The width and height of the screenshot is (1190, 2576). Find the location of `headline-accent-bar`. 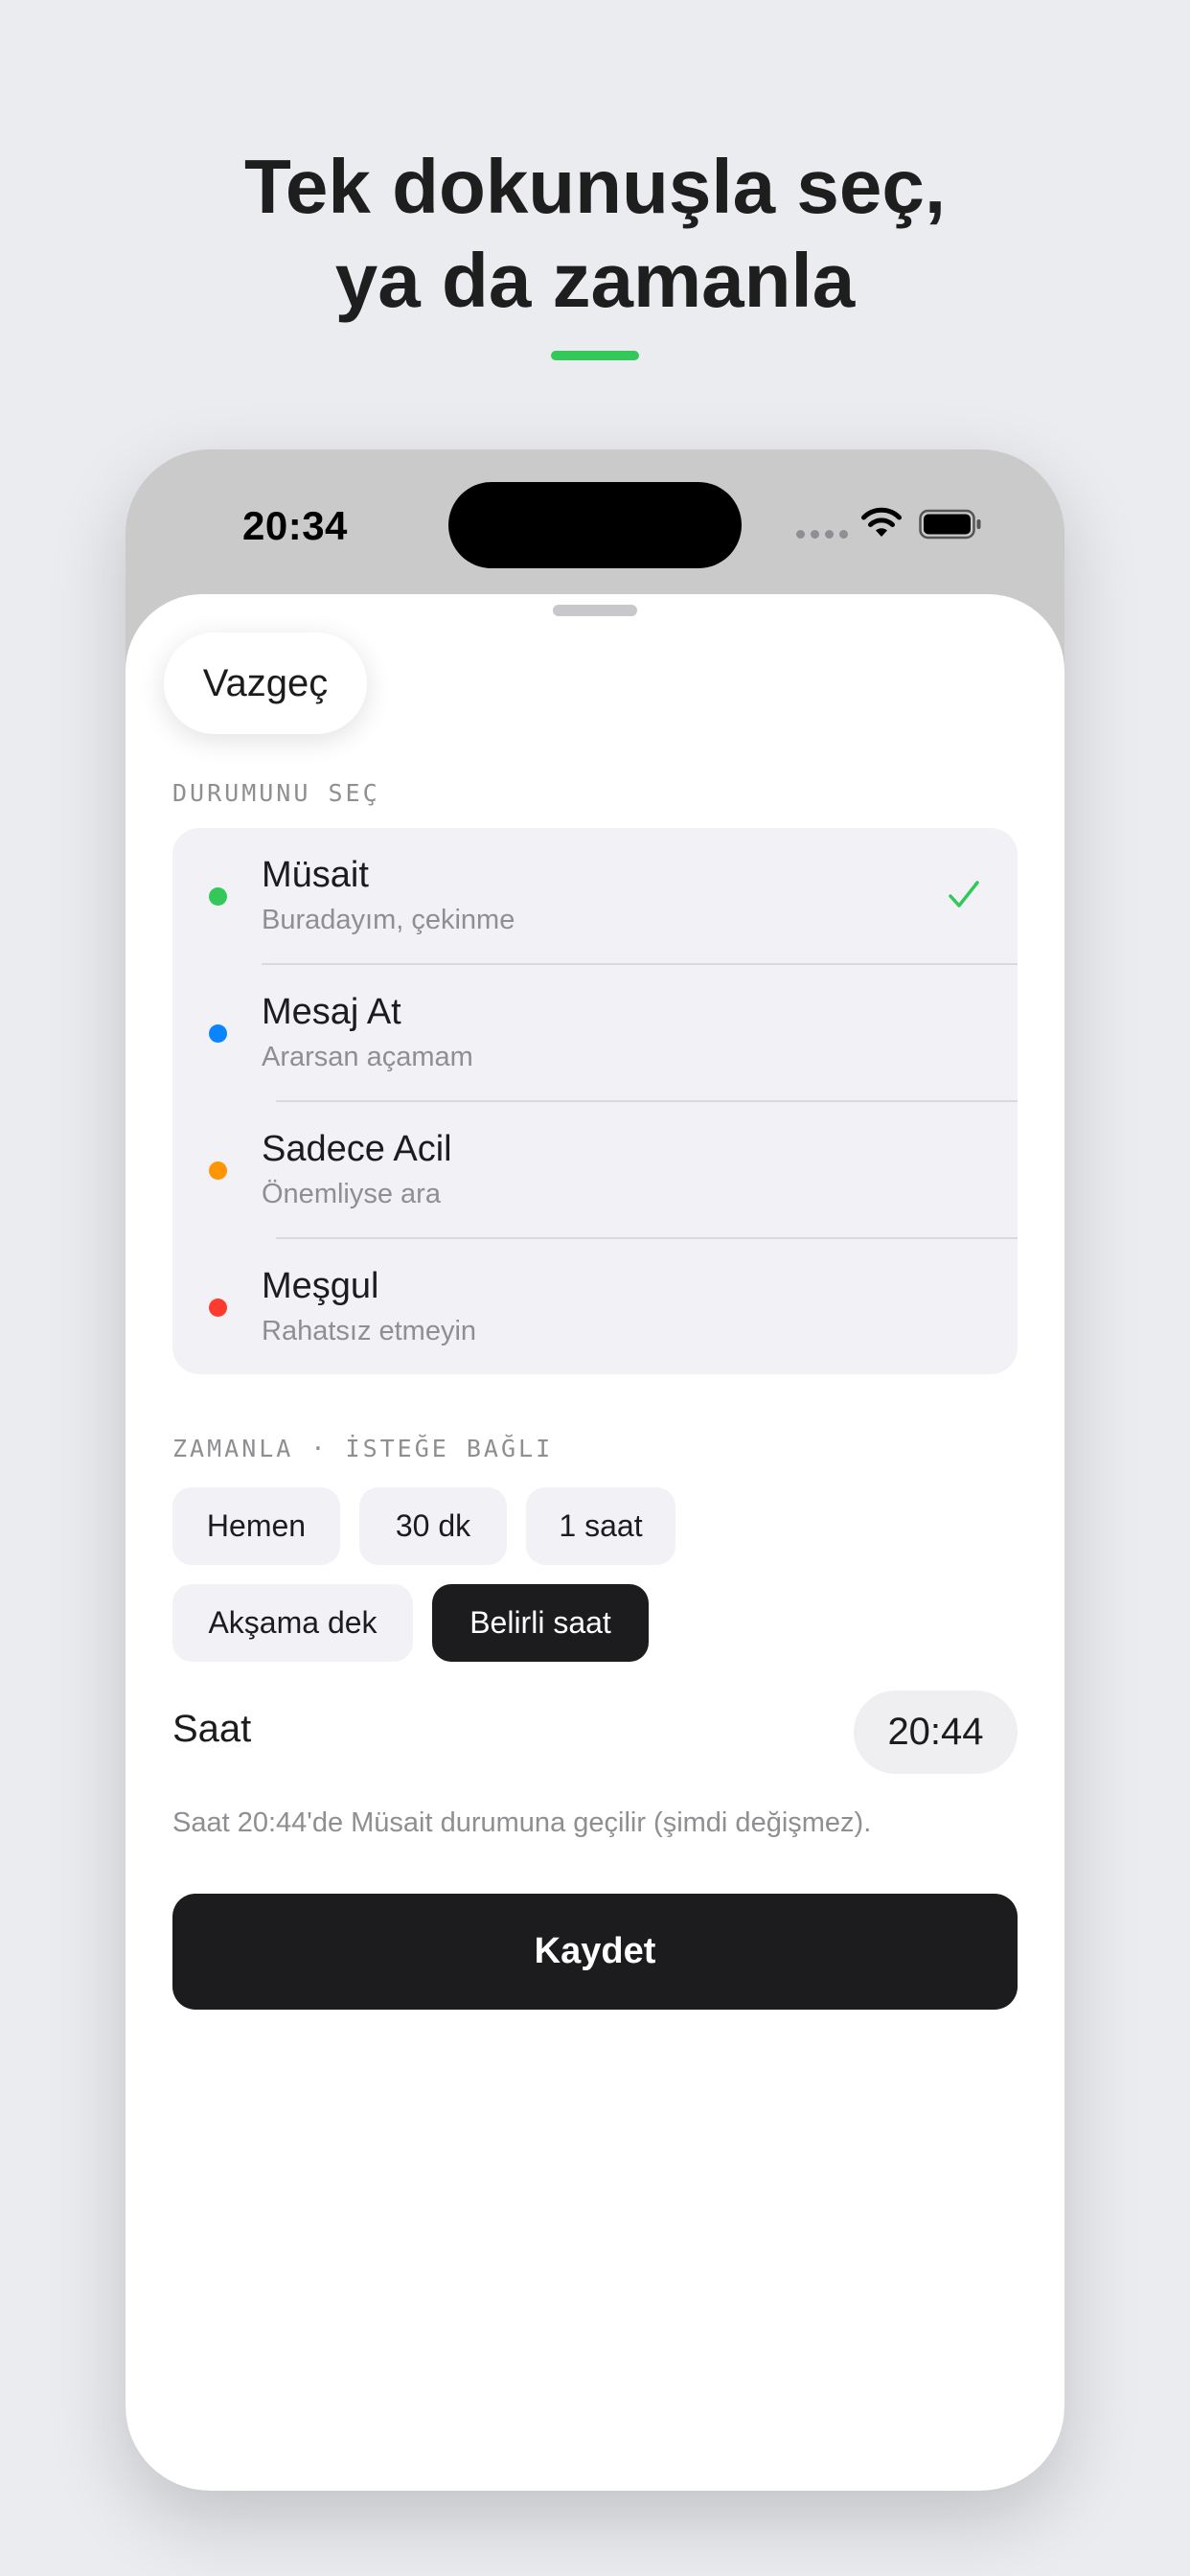

headline-accent-bar is located at coordinates (595, 355).